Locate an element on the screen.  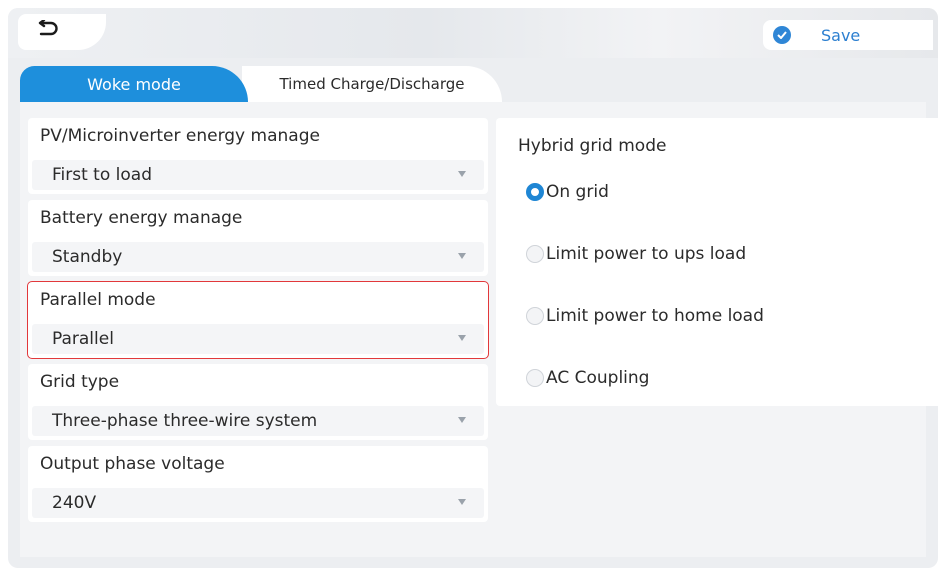
output-phase-voltage-select: 240V is located at coordinates (258, 503).